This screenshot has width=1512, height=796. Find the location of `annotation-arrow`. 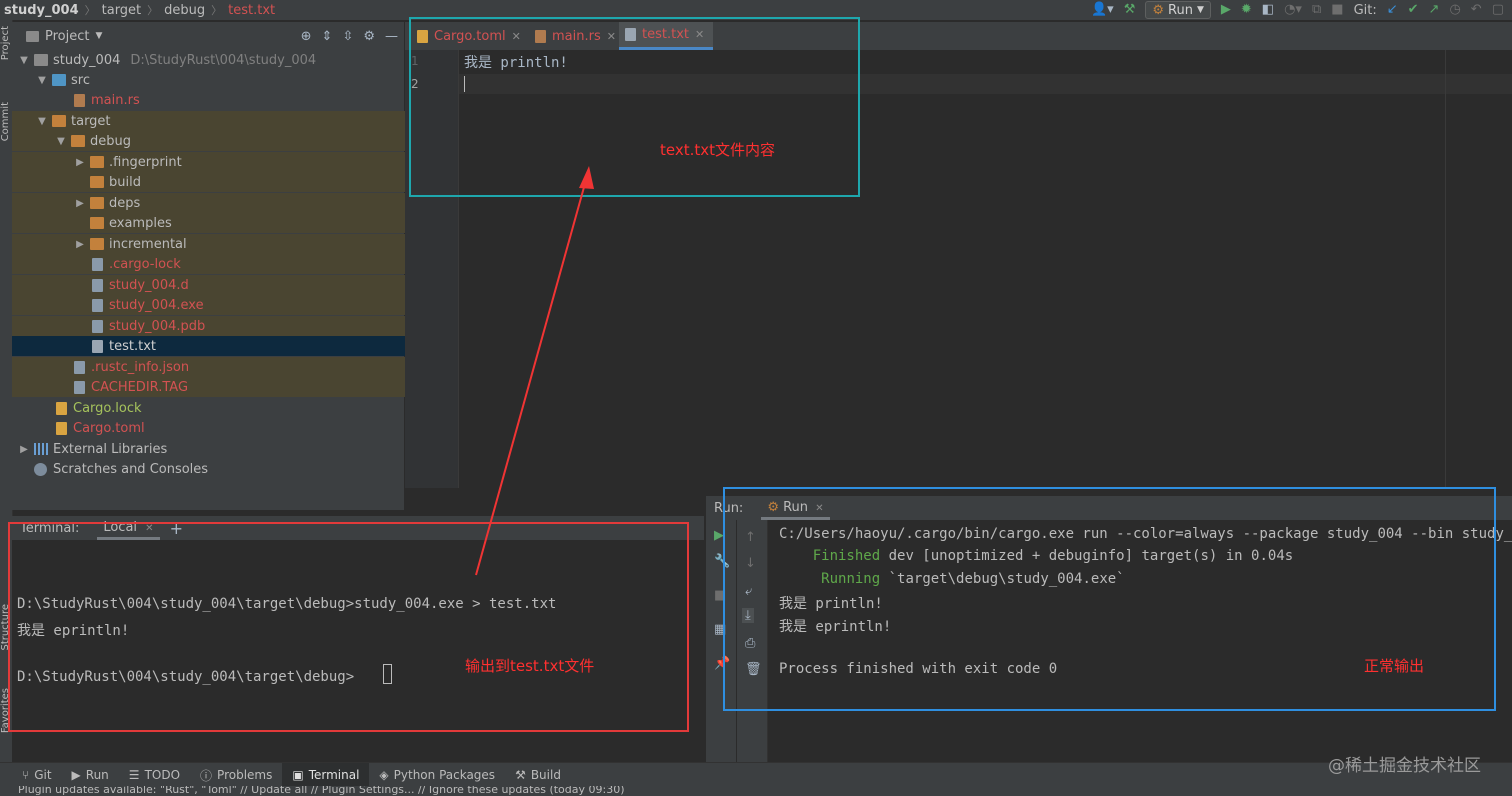

annotation-arrow is located at coordinates (534, 371).